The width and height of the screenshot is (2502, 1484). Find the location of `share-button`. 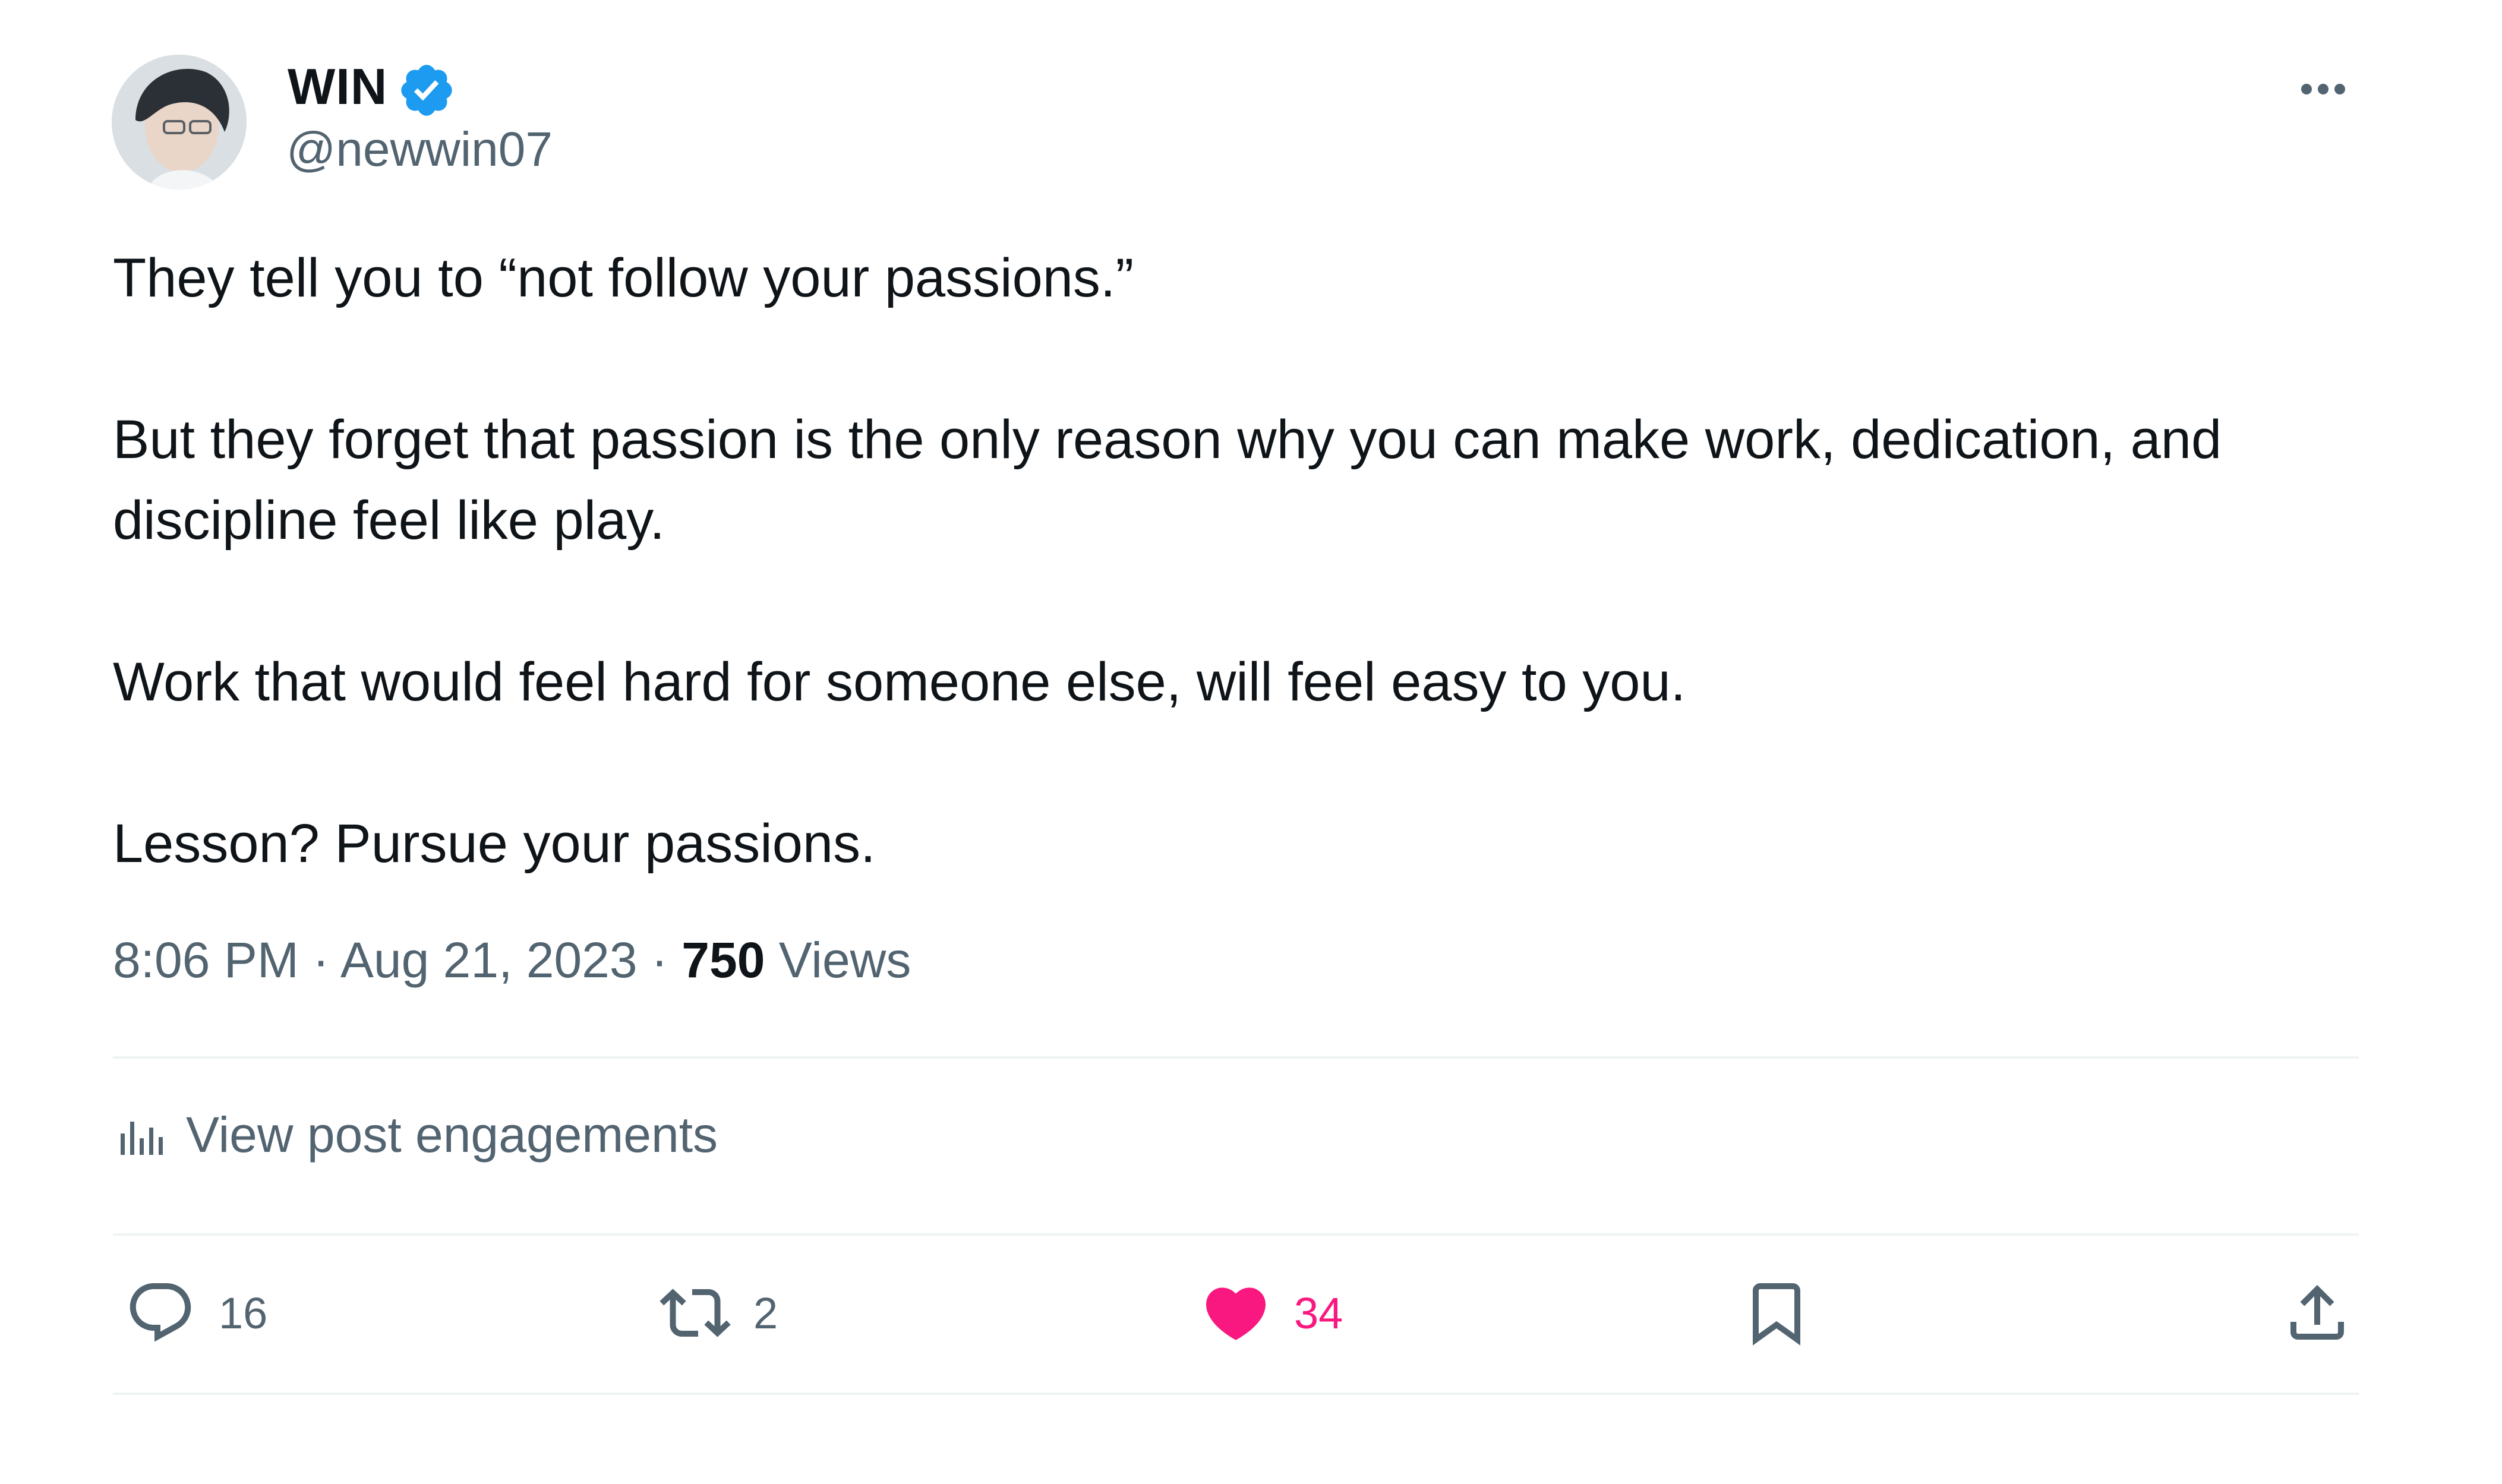

share-button is located at coordinates (2317, 1313).